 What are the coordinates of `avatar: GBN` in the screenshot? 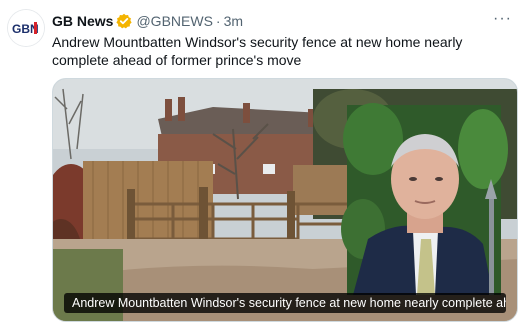 It's located at (26, 28).